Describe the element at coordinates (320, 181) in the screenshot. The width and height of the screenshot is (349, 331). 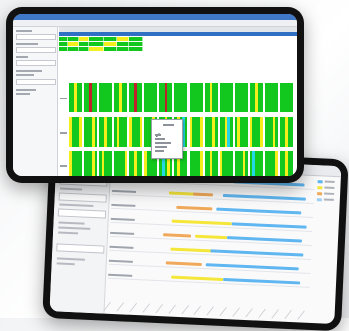
I see `legend-swatch` at that location.